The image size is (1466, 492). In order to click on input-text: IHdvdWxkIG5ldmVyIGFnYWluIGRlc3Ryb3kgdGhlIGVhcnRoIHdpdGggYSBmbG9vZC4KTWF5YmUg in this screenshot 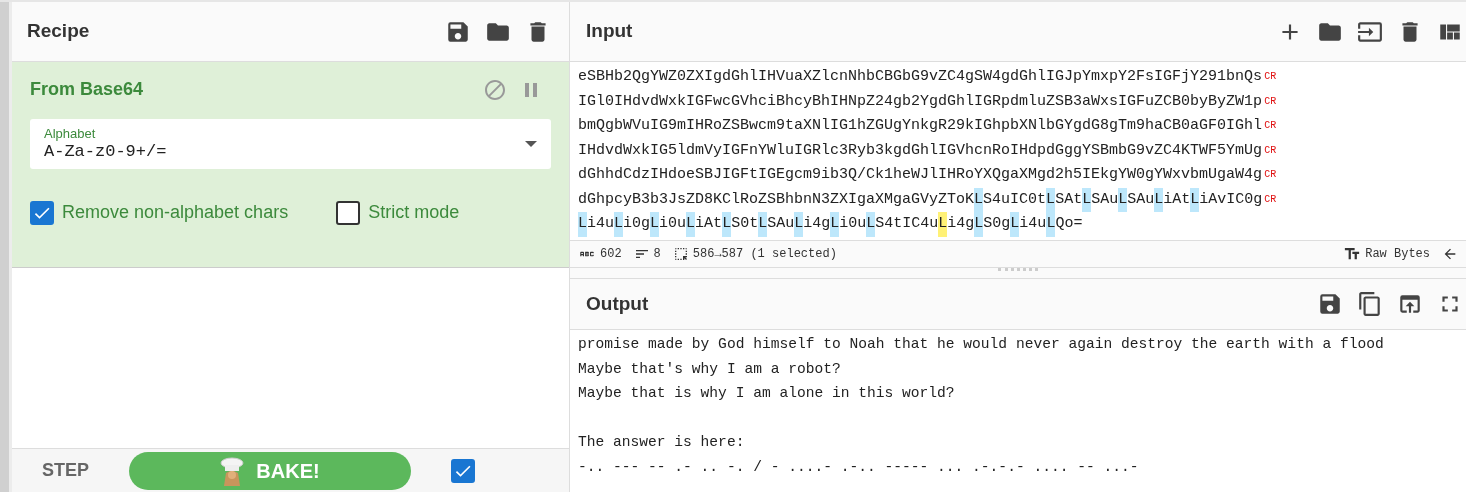, I will do `click(920, 150)`.